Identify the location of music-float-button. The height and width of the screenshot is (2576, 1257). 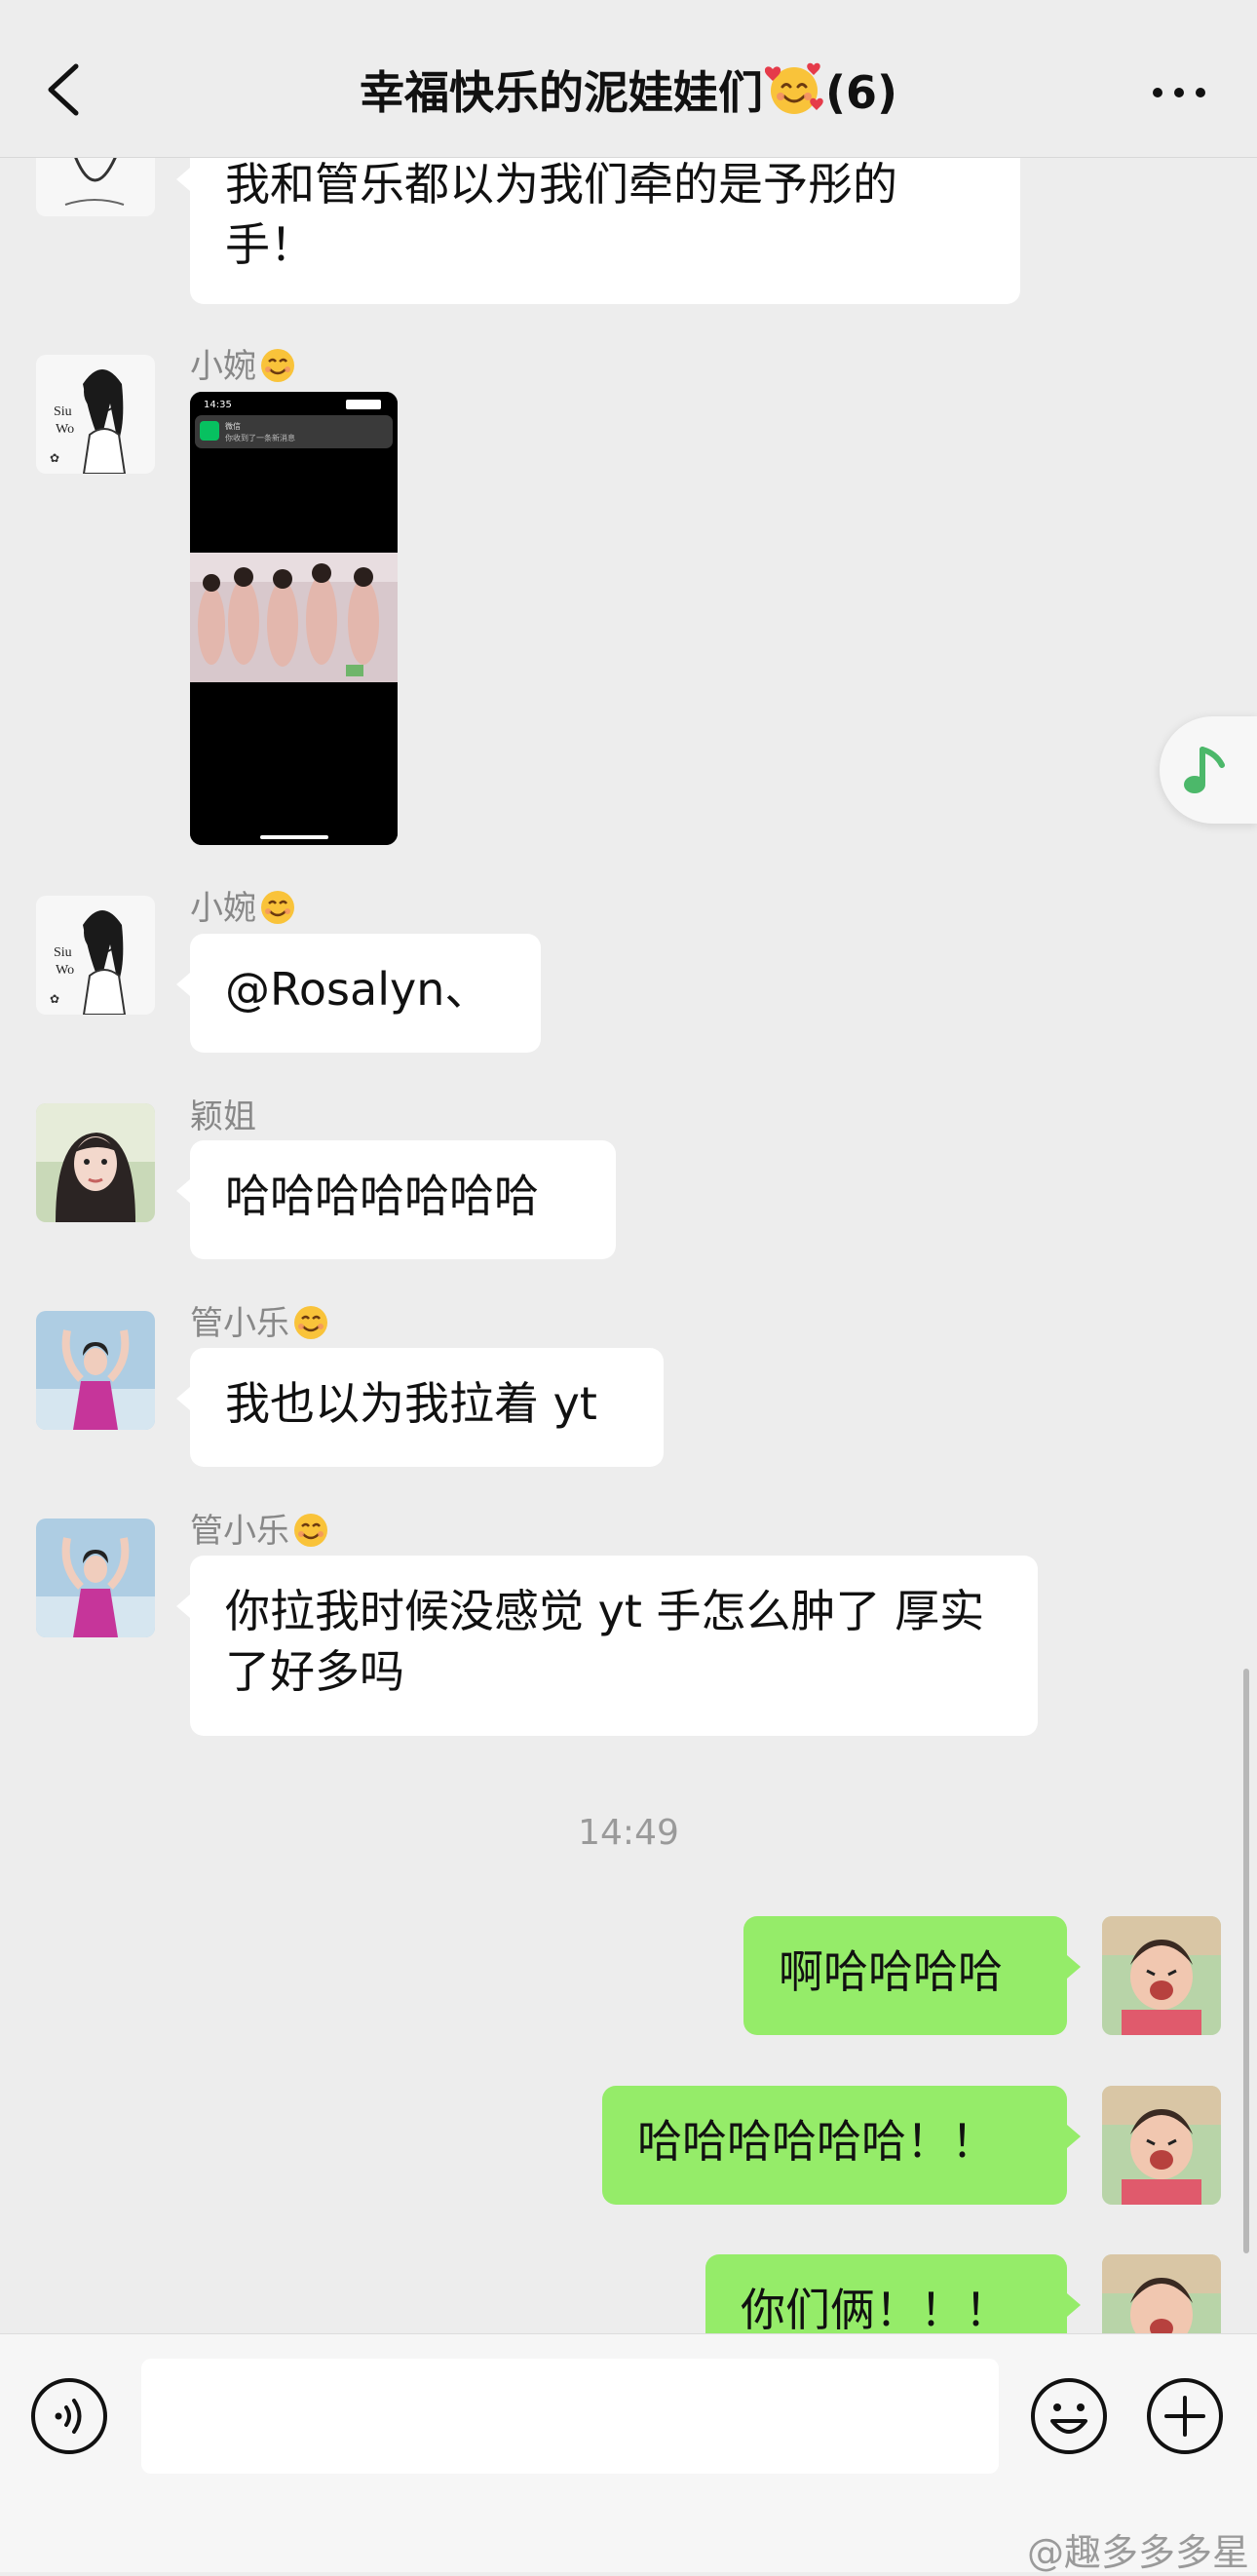
(1208, 770).